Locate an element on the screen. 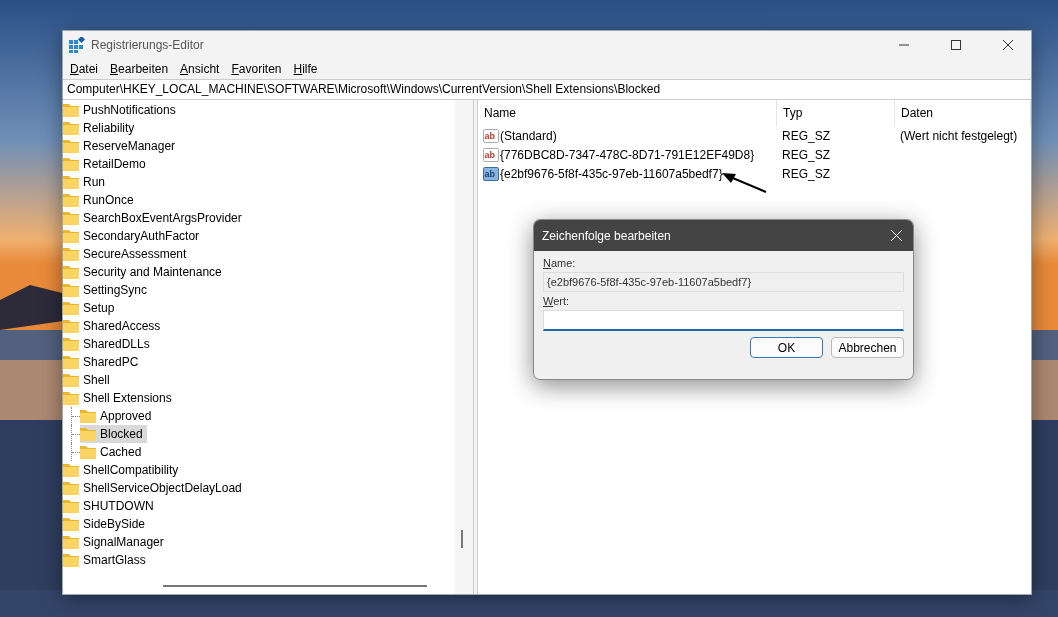 The width and height of the screenshot is (1058, 617). dialog-title: Zeichenfolge bearbeiten is located at coordinates (607, 235).